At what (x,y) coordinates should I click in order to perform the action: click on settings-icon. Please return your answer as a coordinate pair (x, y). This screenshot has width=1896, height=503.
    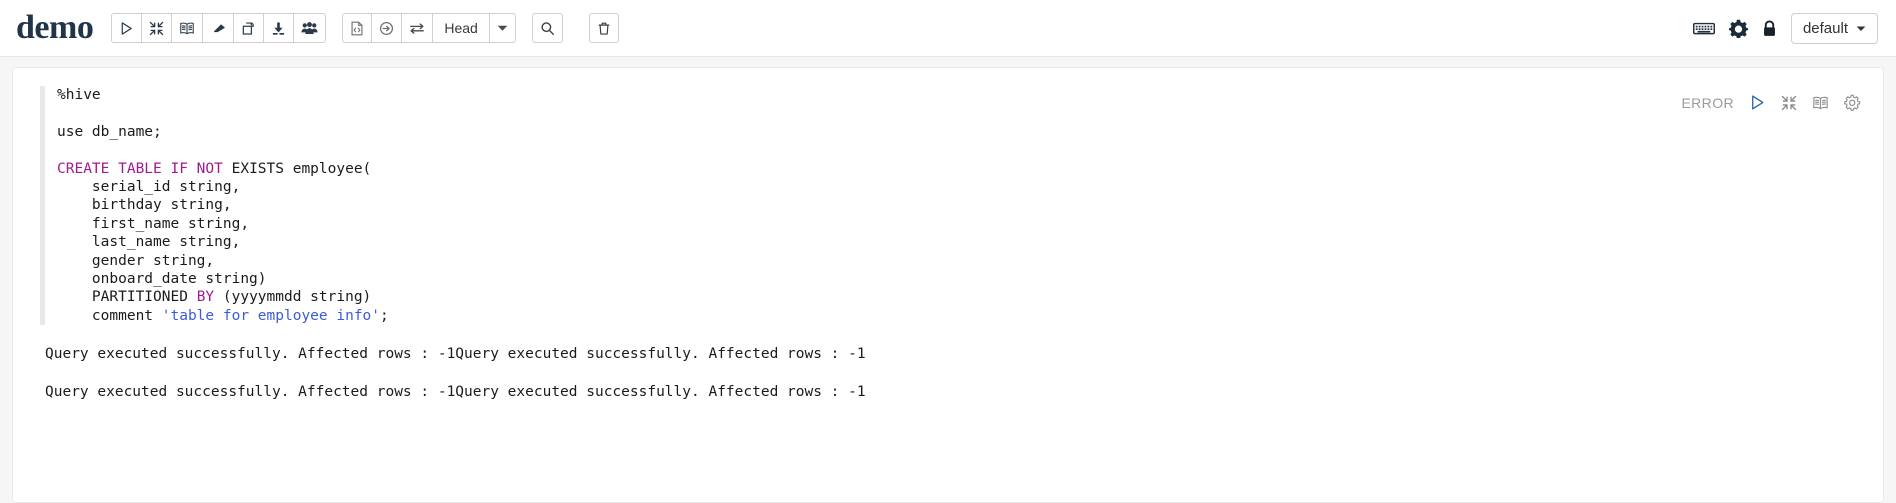
    Looking at the image, I should click on (1738, 28).